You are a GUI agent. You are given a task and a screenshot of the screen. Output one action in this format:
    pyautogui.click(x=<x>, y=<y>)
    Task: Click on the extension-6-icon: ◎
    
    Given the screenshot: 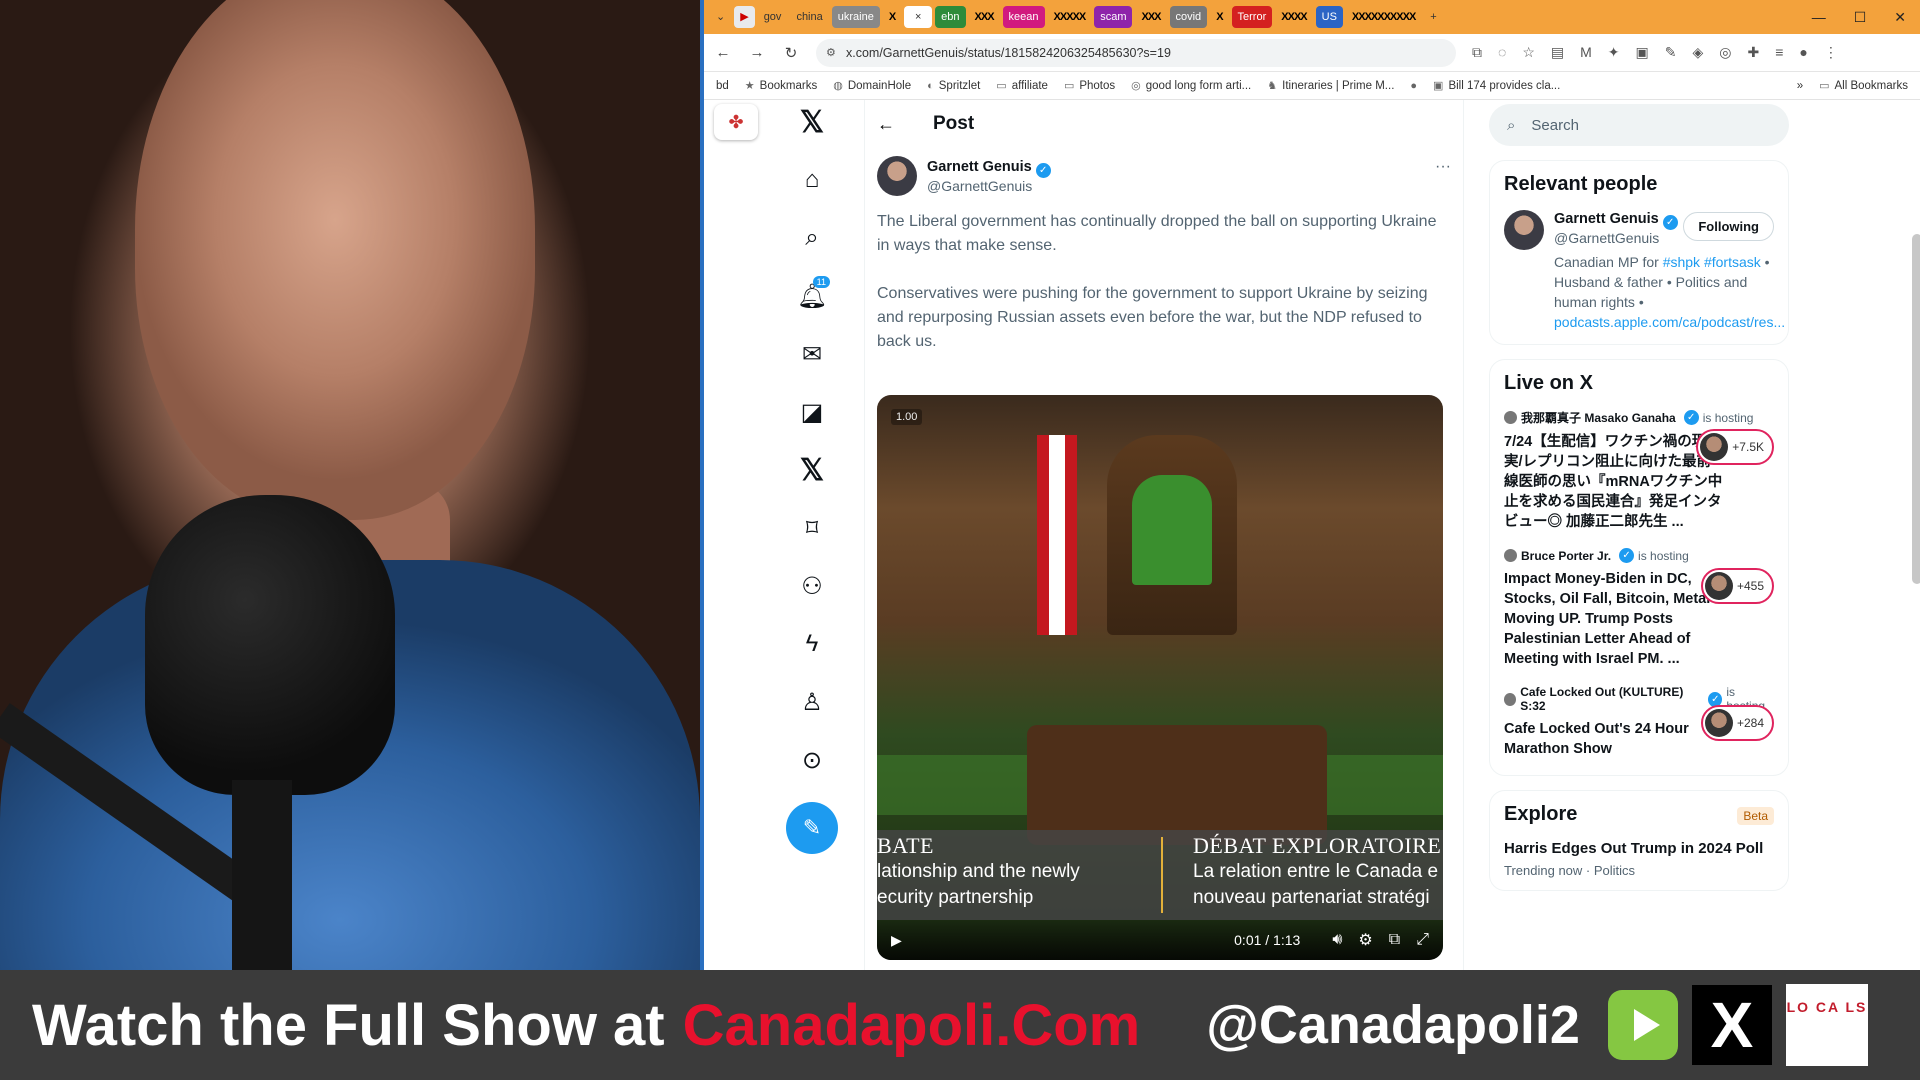 What is the action you would take?
    pyautogui.click(x=1725, y=52)
    